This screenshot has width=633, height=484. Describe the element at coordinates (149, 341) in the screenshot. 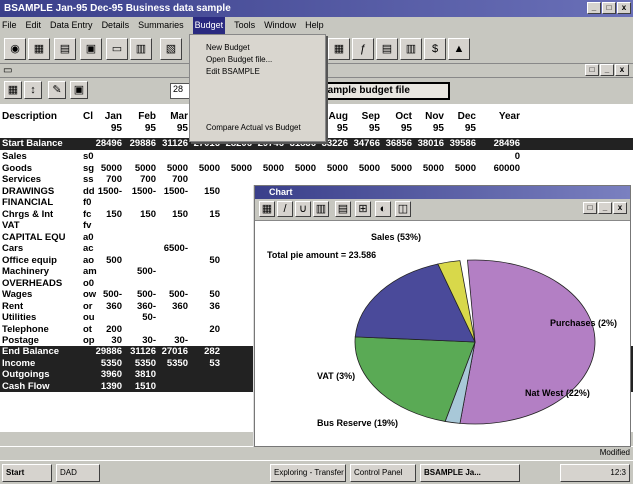

I see `cell: 30-` at that location.